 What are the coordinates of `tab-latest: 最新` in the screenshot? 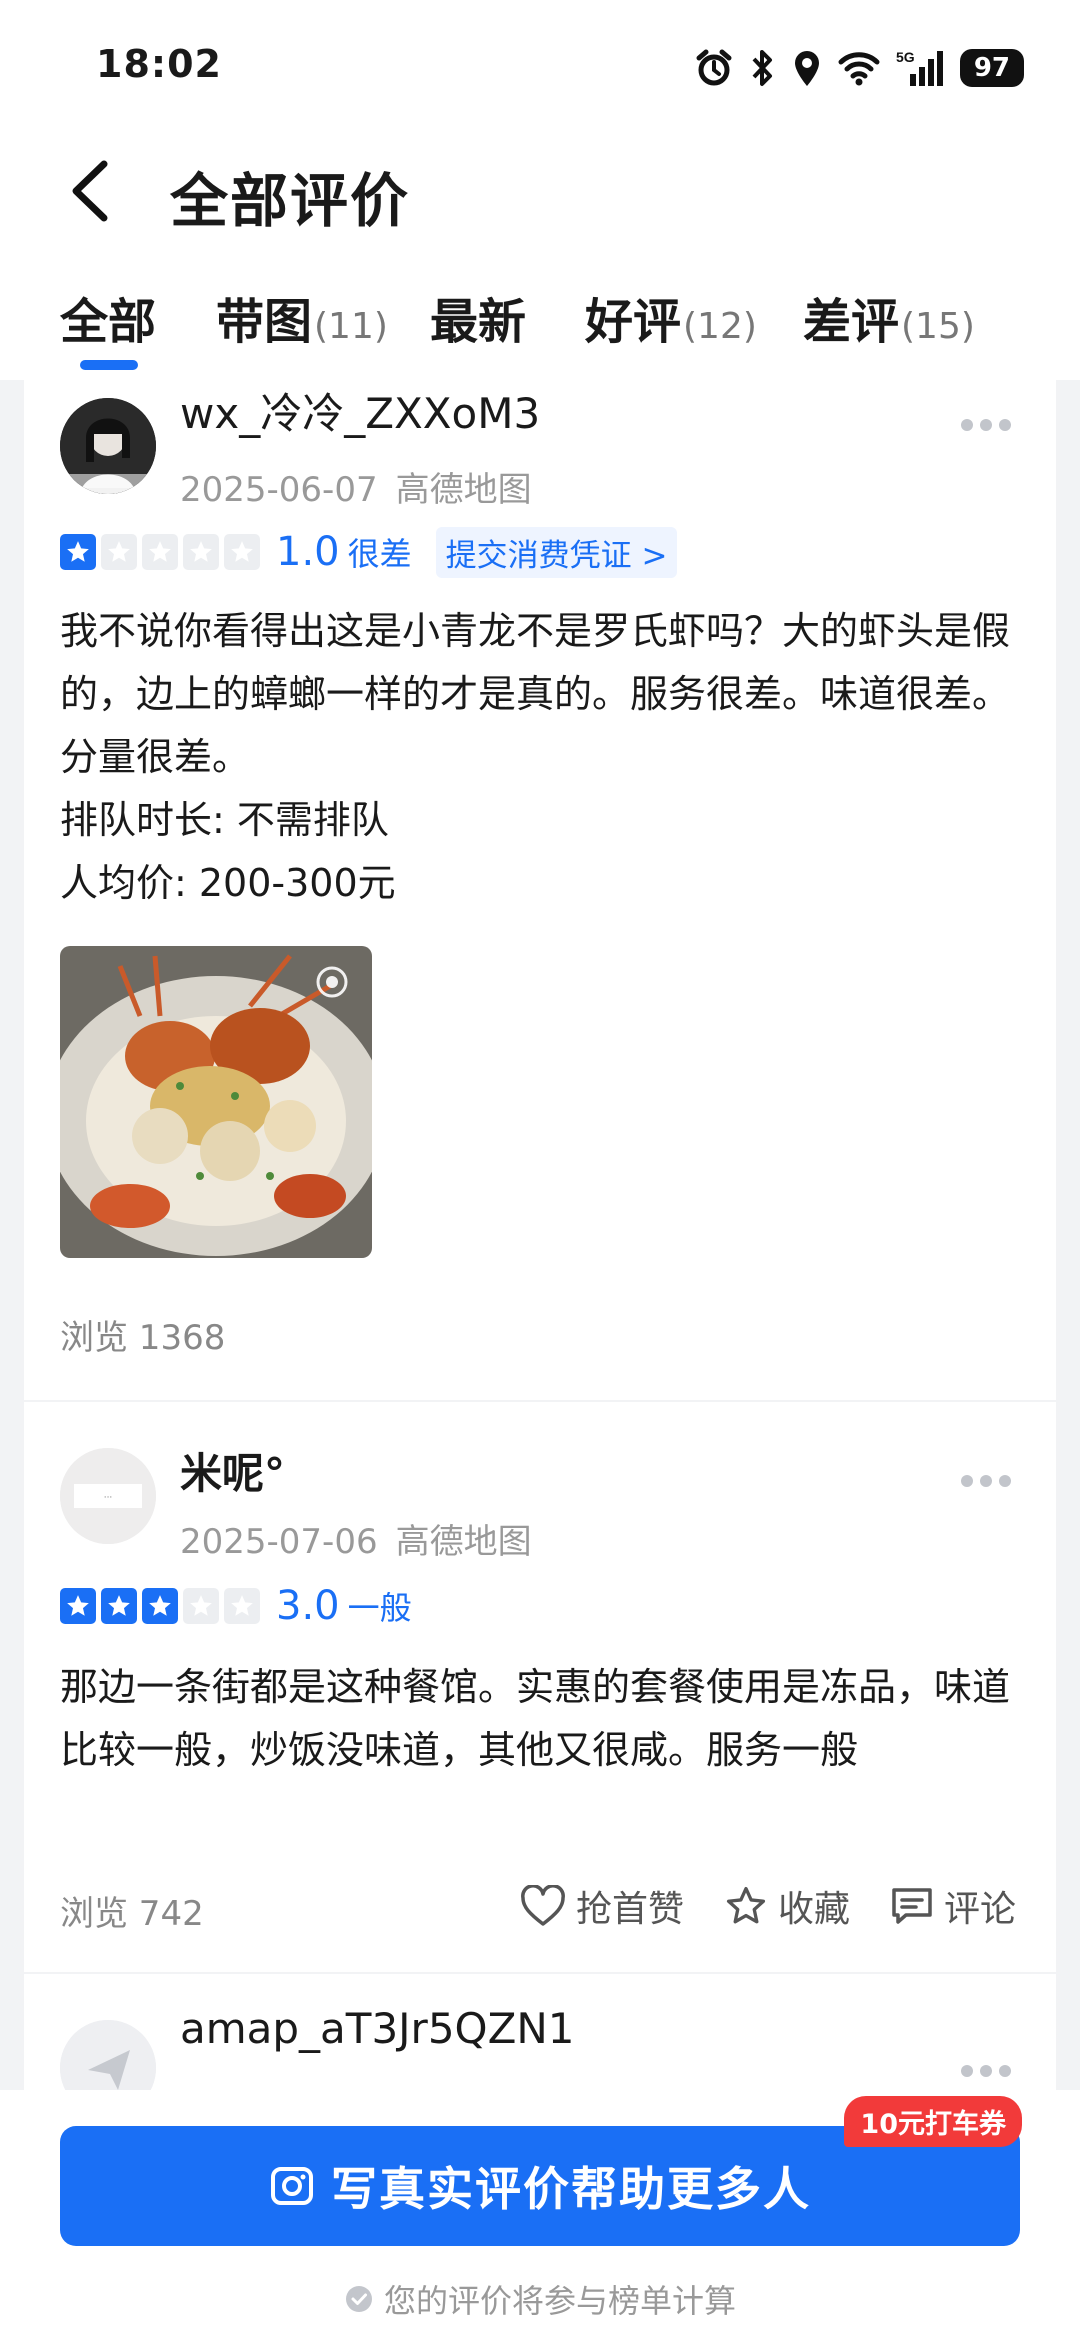 It's located at (478, 317).